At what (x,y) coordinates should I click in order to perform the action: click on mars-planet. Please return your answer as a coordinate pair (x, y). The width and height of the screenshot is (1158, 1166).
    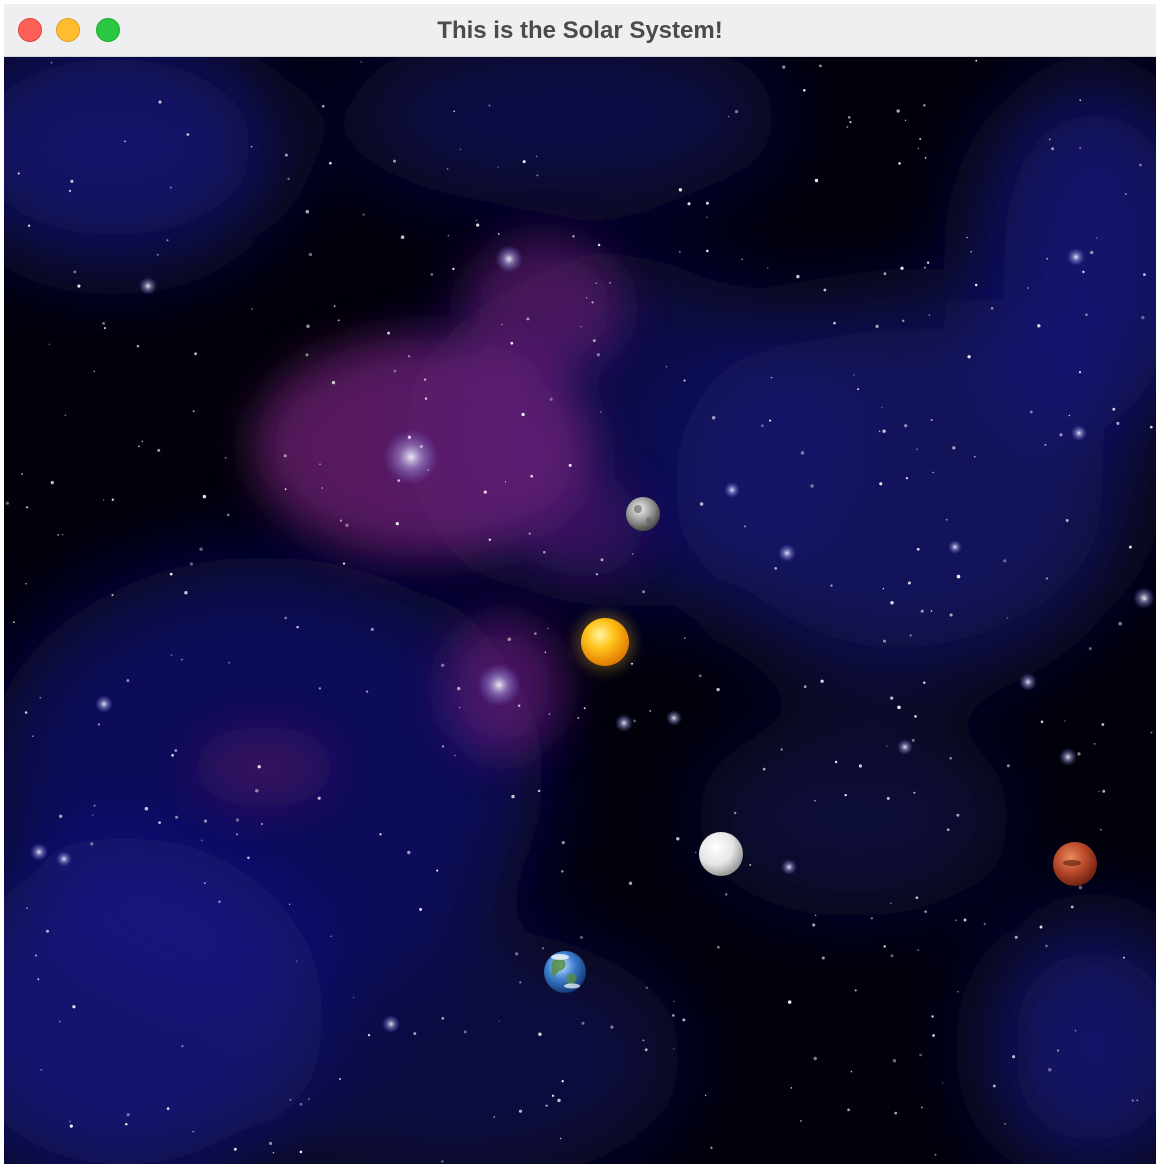
    Looking at the image, I should click on (1075, 864).